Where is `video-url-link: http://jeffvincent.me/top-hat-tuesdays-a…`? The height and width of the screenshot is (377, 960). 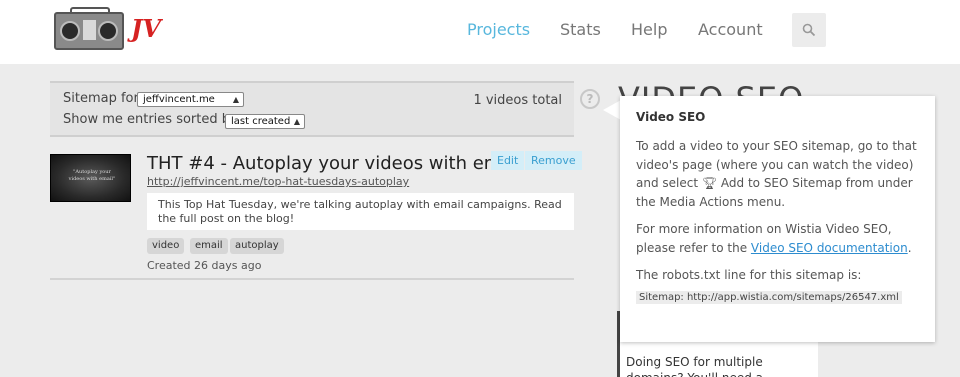 video-url-link: http://jeffvincent.me/top-hat-tuesdays-a… is located at coordinates (278, 181).